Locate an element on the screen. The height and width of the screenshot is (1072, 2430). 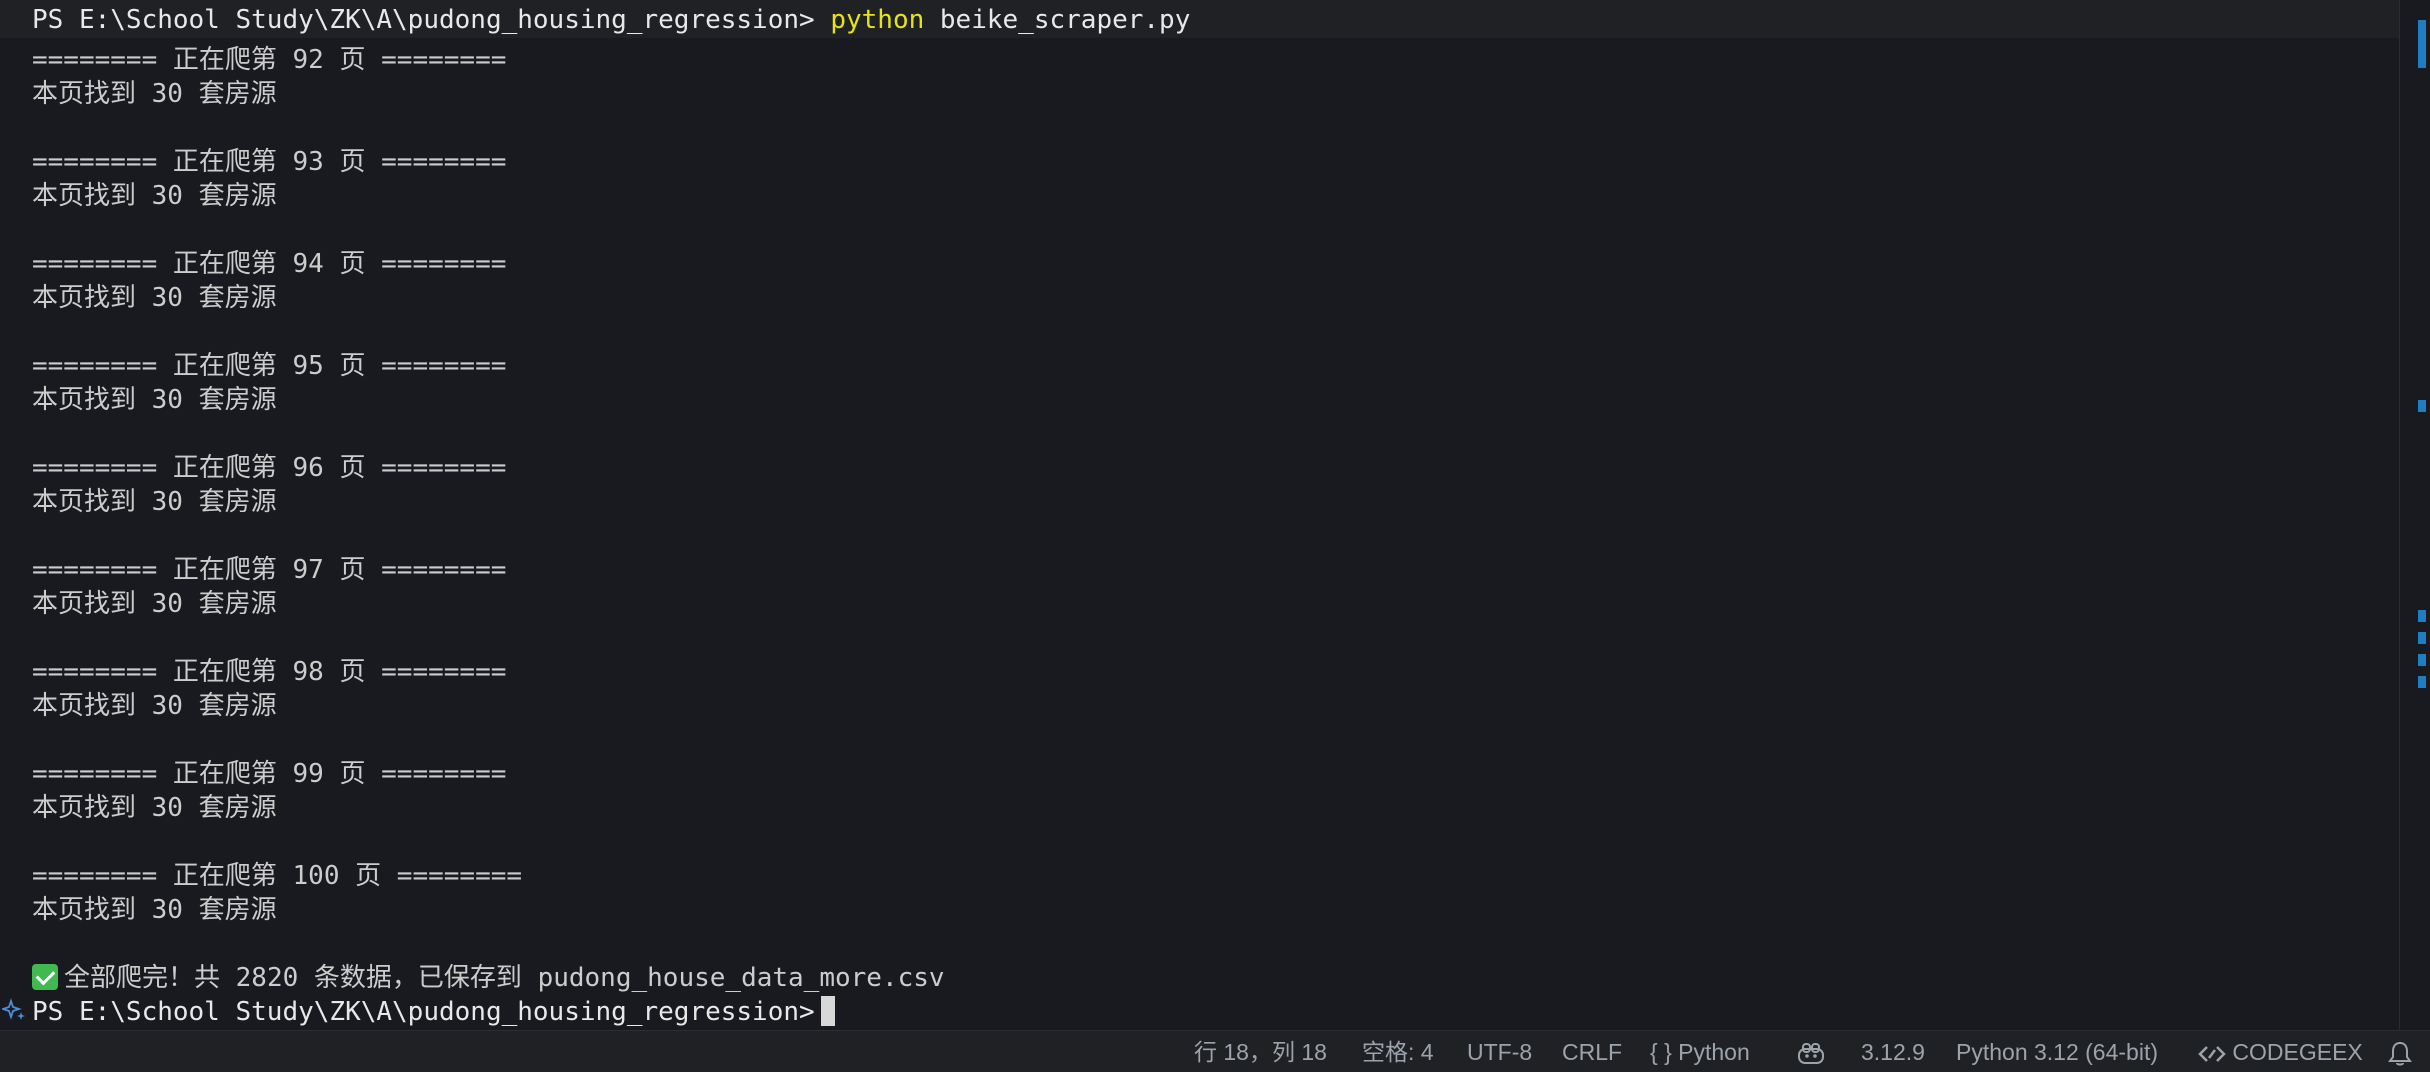
page-header-line: ======== 正在爬第 98 页 ======== is located at coordinates (269, 672).